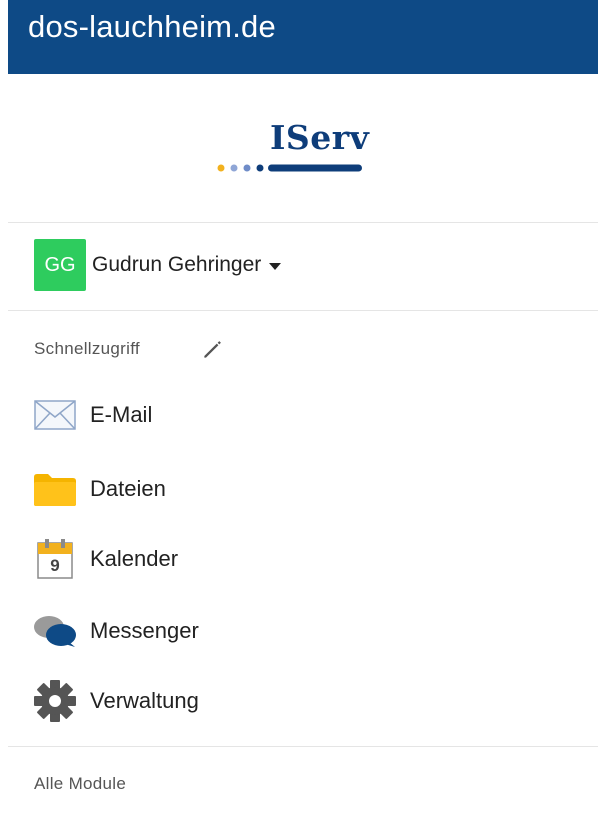  Describe the element at coordinates (177, 264) in the screenshot. I see `user-name: Gudrun Gehringer` at that location.